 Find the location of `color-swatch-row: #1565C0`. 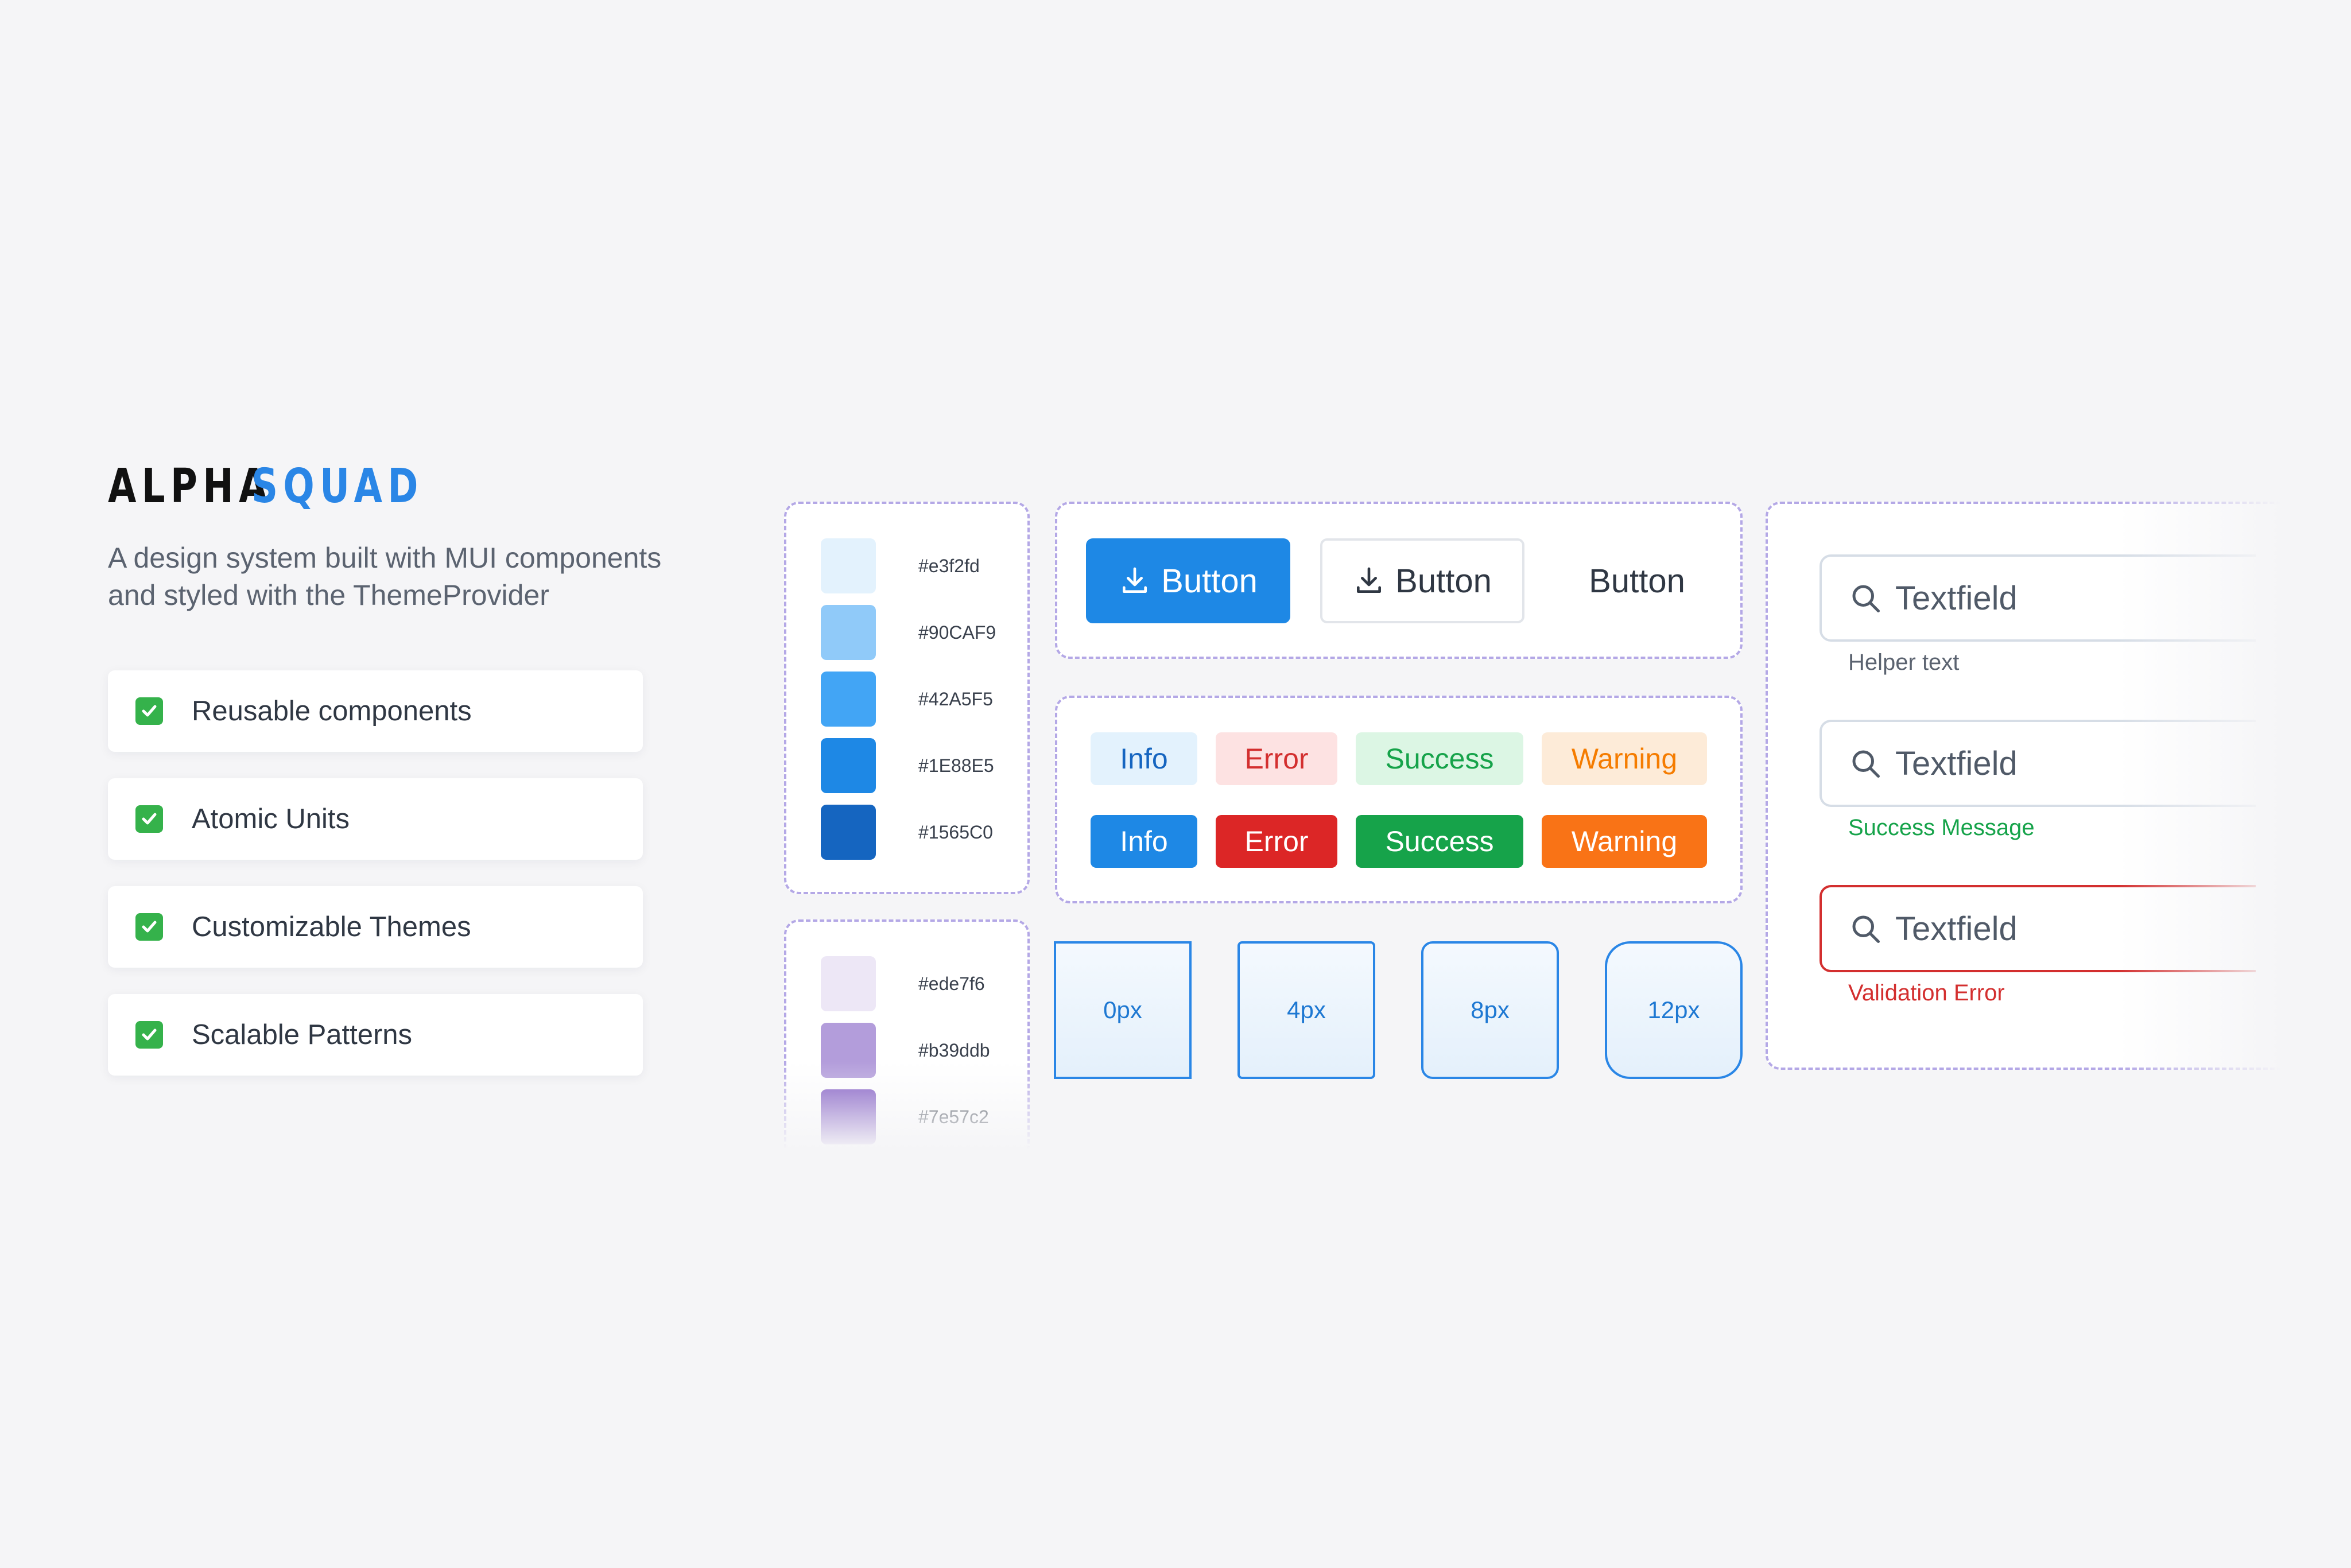

color-swatch-row: #1565C0 is located at coordinates (907, 832).